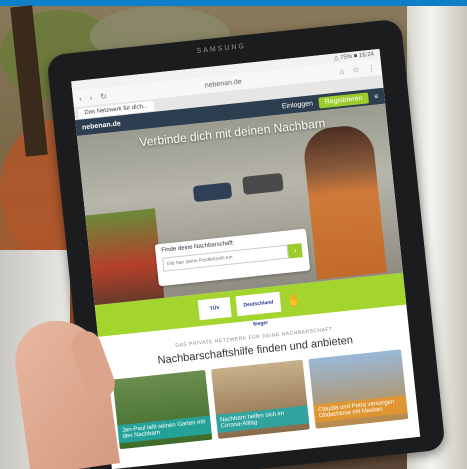 The image size is (467, 469). Describe the element at coordinates (262, 419) in the screenshot. I see `card-caption: Nachbarn helfen sich im Corona-Alltag` at that location.